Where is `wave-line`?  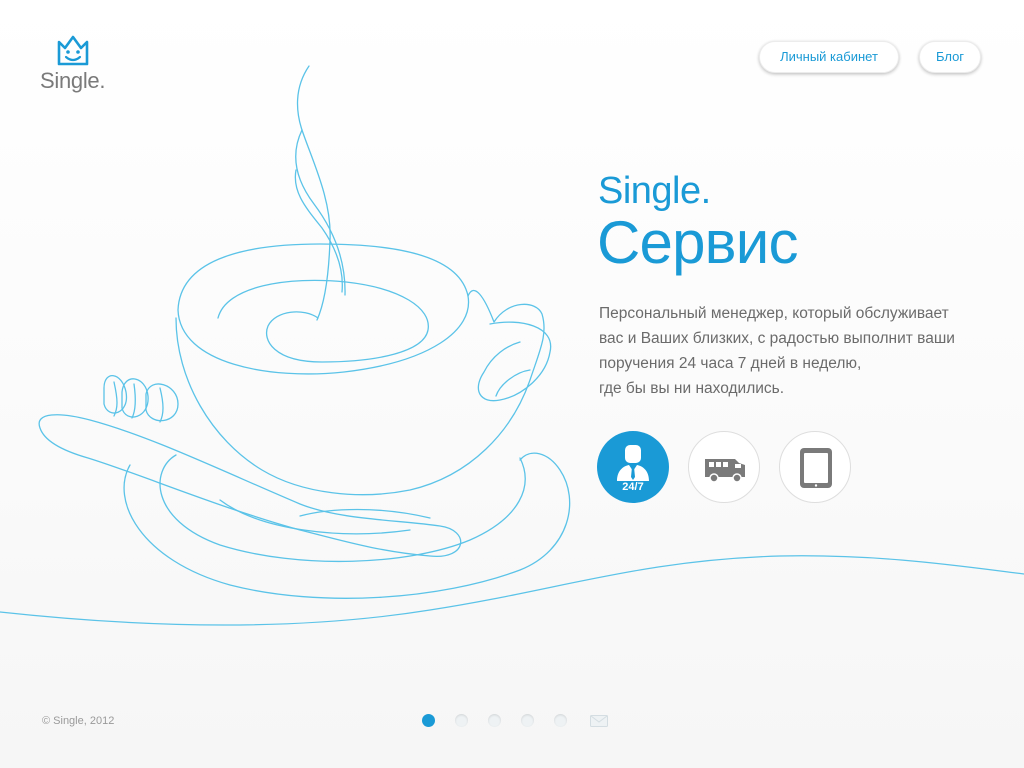
wave-line is located at coordinates (512, 590).